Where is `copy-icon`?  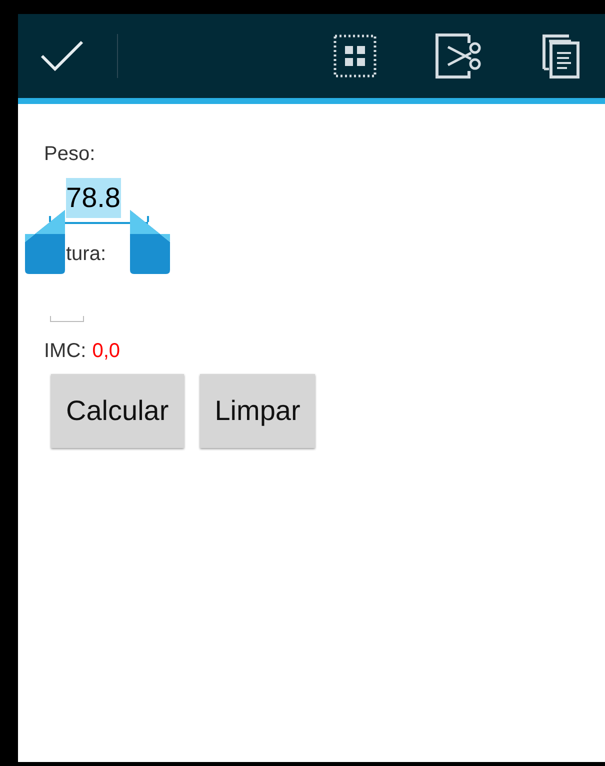 copy-icon is located at coordinates (561, 56).